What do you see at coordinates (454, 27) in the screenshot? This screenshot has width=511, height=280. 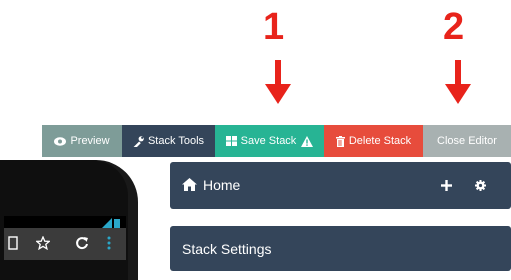 I see `callout-number-2: 2` at bounding box center [454, 27].